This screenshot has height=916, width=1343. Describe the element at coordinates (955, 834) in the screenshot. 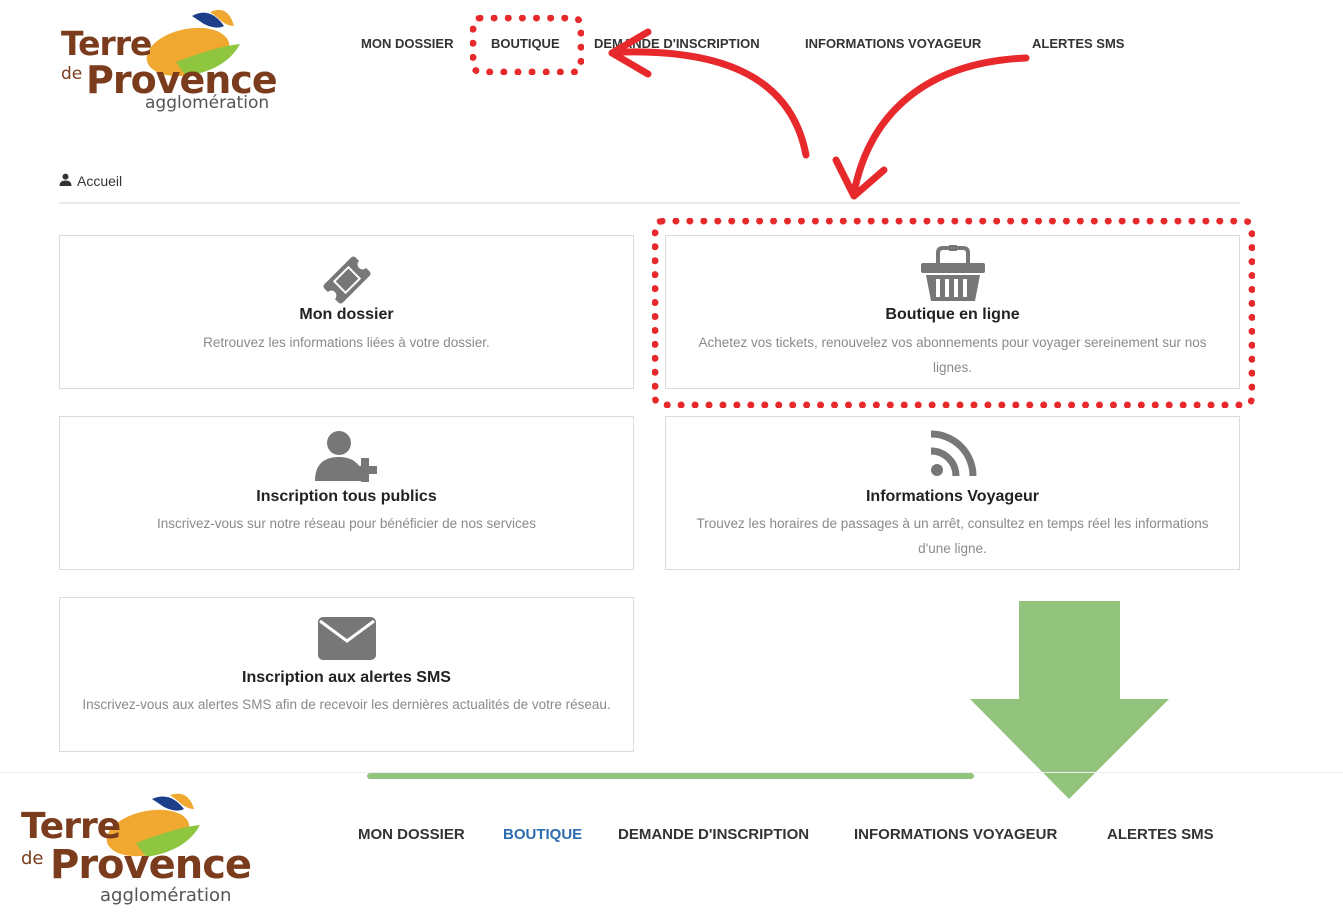

I see `nav-informations-voyageur: INFORMATIONS VOYAGEUR` at that location.